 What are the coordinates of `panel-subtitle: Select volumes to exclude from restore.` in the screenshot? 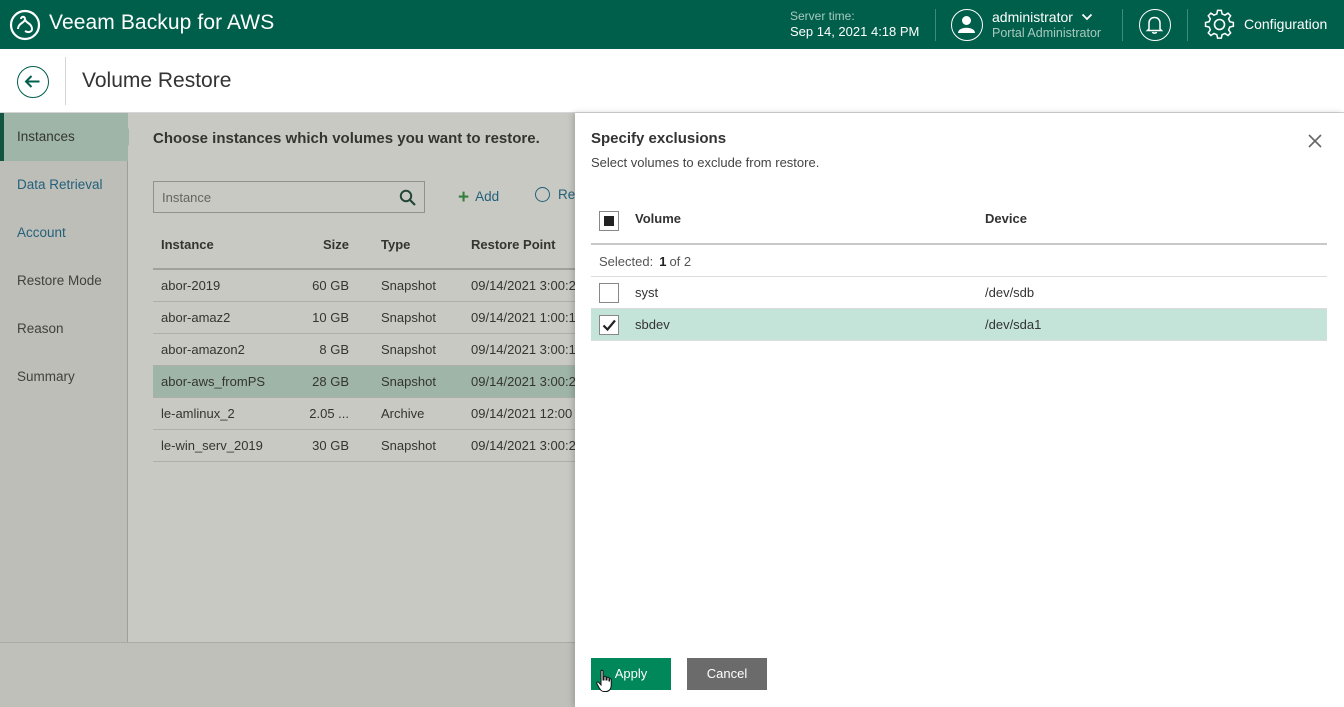 It's located at (705, 162).